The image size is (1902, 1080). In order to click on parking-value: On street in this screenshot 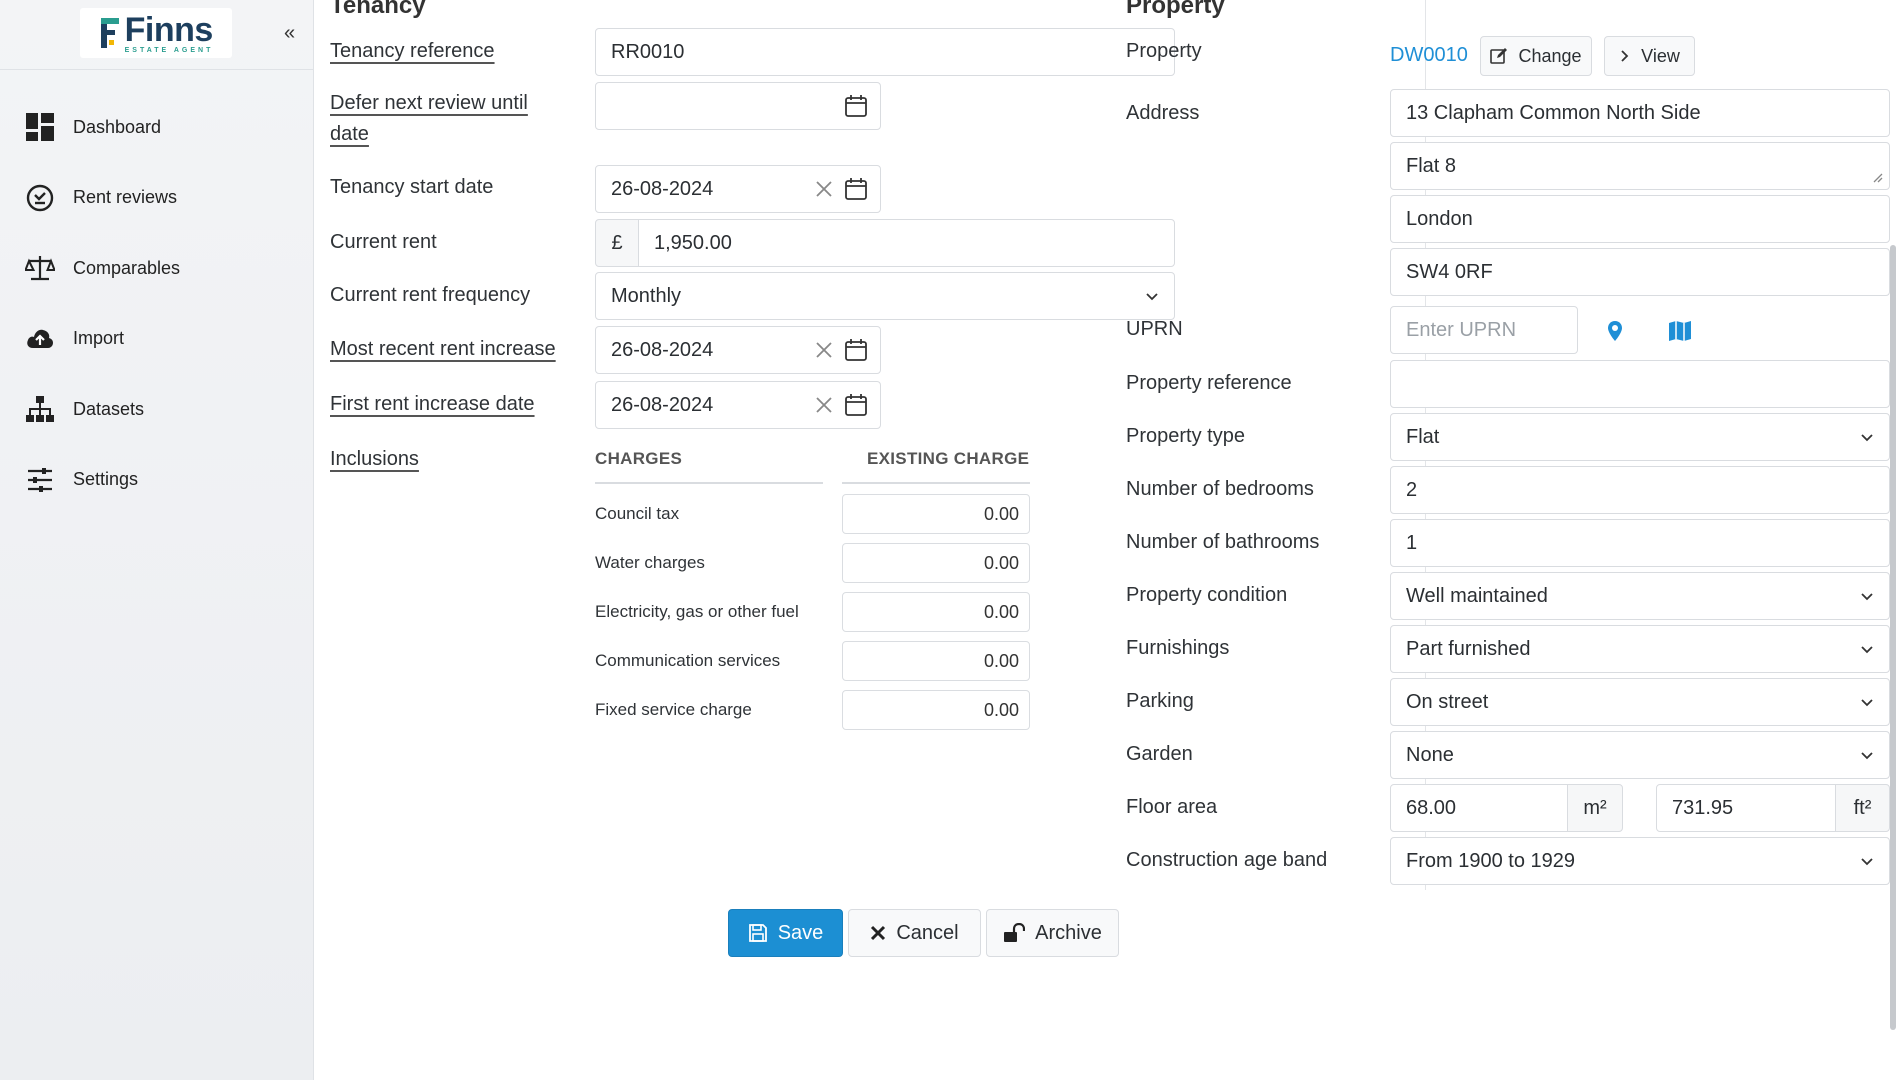, I will do `click(1447, 701)`.